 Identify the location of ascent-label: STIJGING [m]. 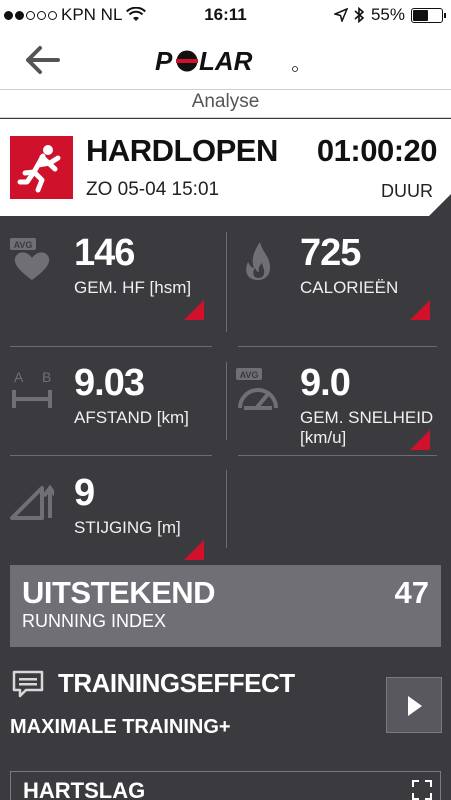
(127, 527).